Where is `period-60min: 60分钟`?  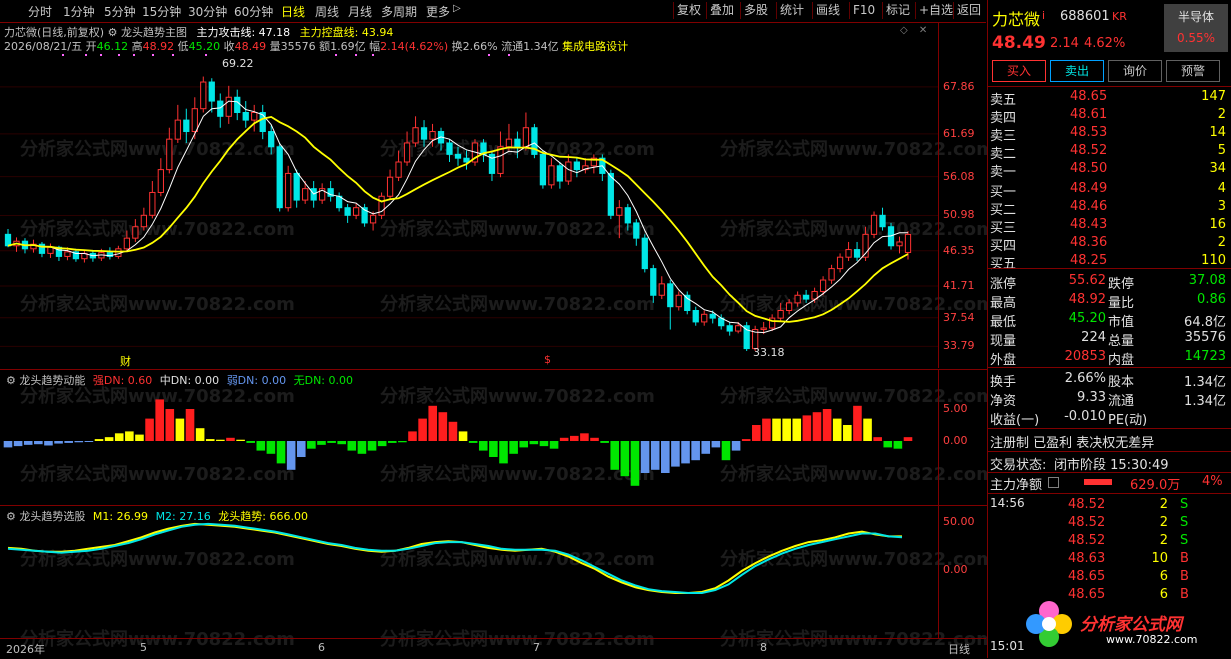 period-60min: 60分钟 is located at coordinates (253, 11).